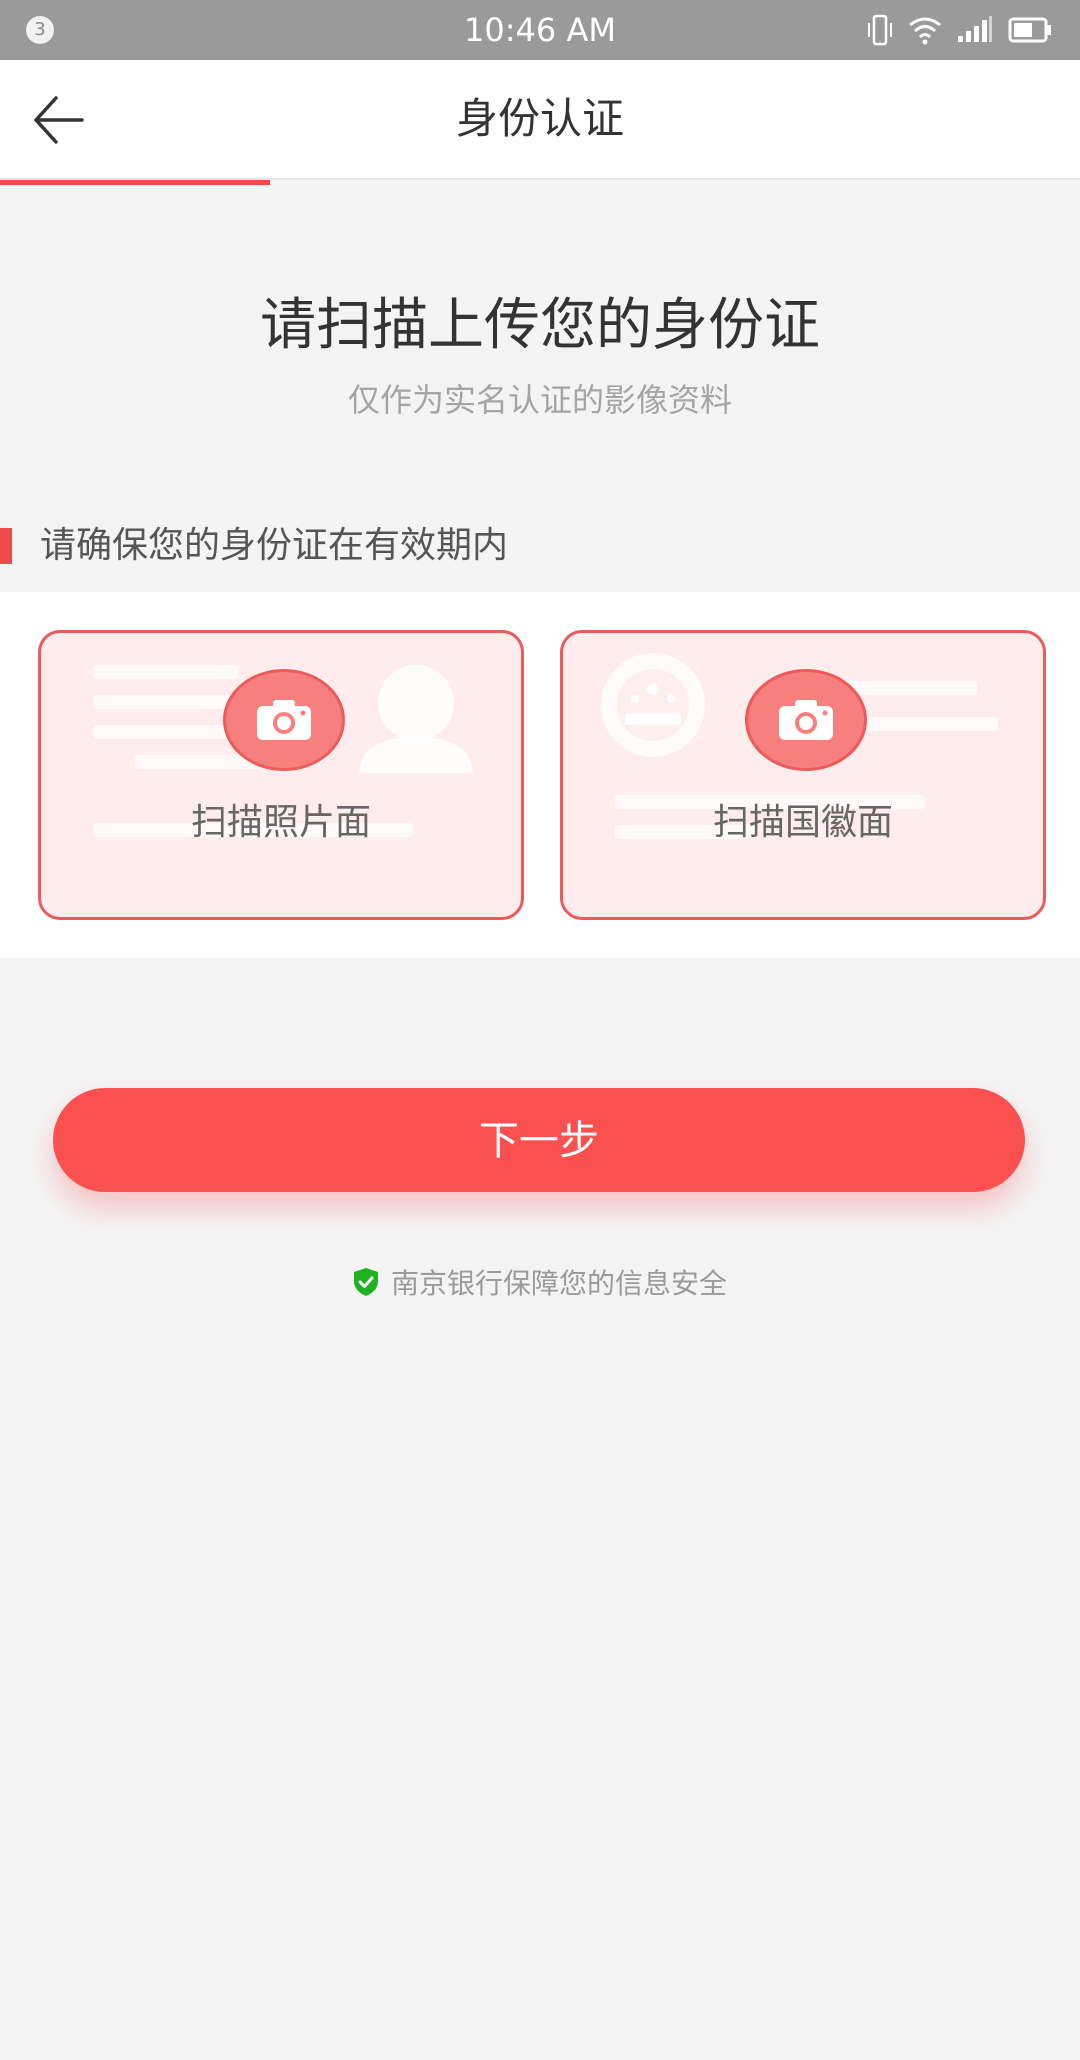  What do you see at coordinates (280, 822) in the screenshot?
I see `scan-photo-side-label: 扫描照片面` at bounding box center [280, 822].